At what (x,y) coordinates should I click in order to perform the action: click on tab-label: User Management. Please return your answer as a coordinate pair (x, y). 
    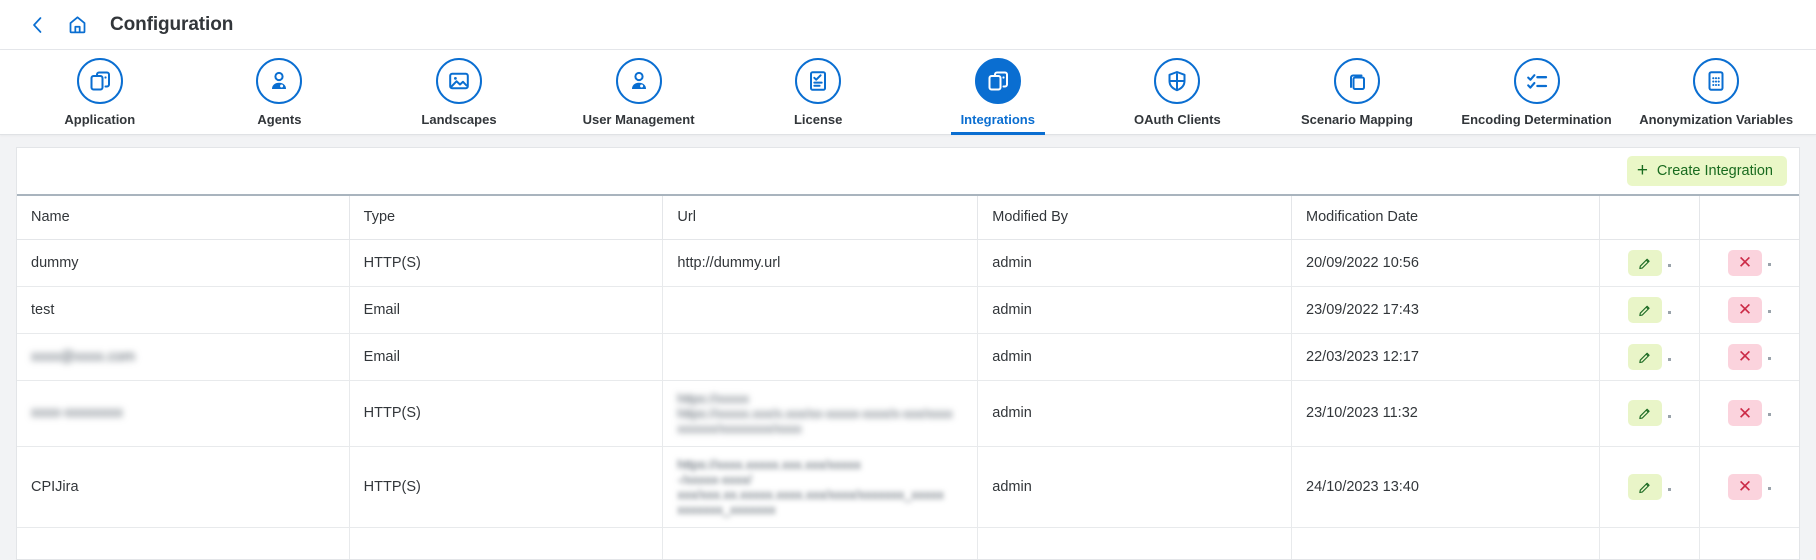
    Looking at the image, I should click on (638, 119).